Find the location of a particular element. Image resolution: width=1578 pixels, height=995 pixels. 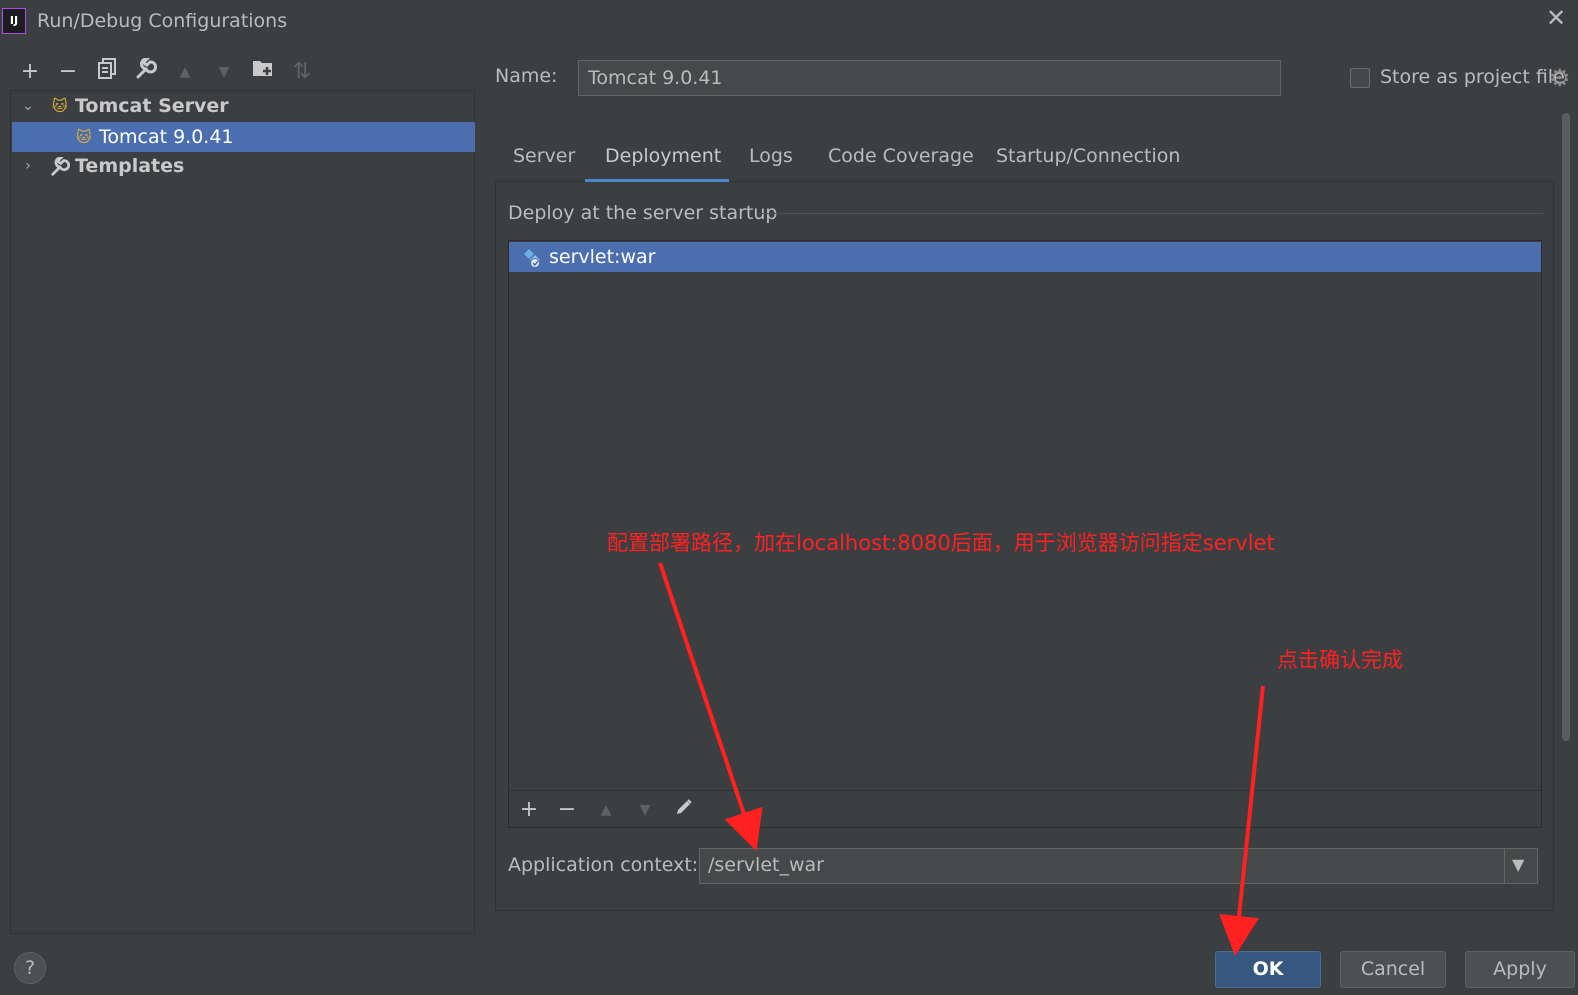

tree-item-tomcat-9: 🐱 Tomcat 9.0.41 is located at coordinates (243, 137).